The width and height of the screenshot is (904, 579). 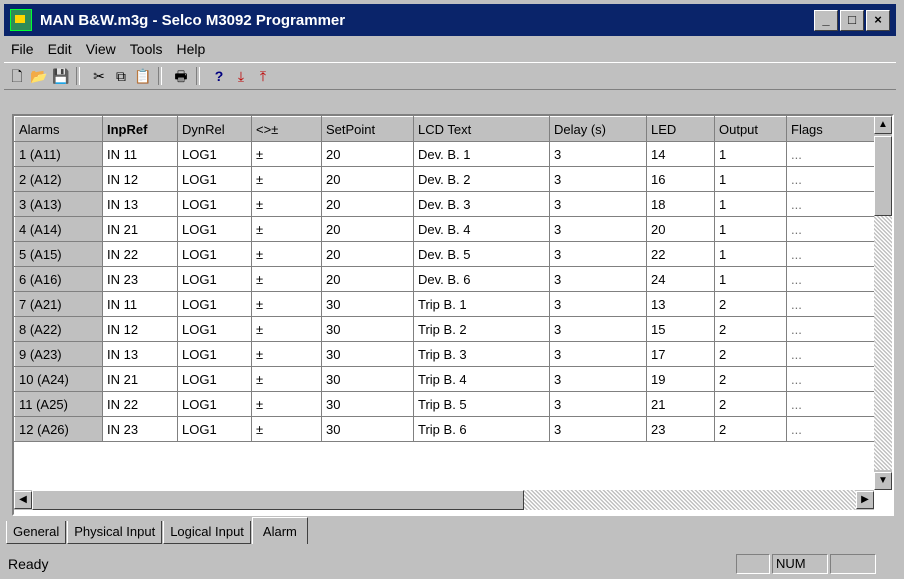 What do you see at coordinates (680, 204) in the screenshot?
I see `cell-led: 18` at bounding box center [680, 204].